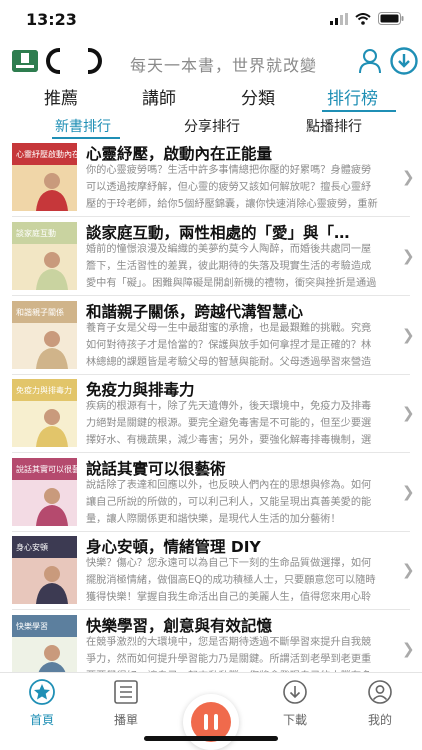  What do you see at coordinates (42, 692) in the screenshot?
I see `home-star-icon` at bounding box center [42, 692].